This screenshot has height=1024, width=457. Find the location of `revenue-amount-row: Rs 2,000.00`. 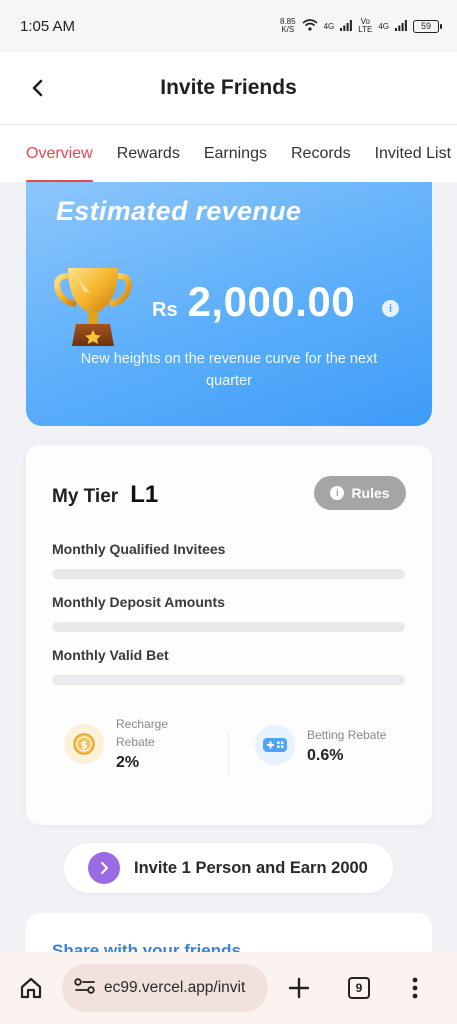

revenue-amount-row: Rs 2,000.00 is located at coordinates (253, 302).